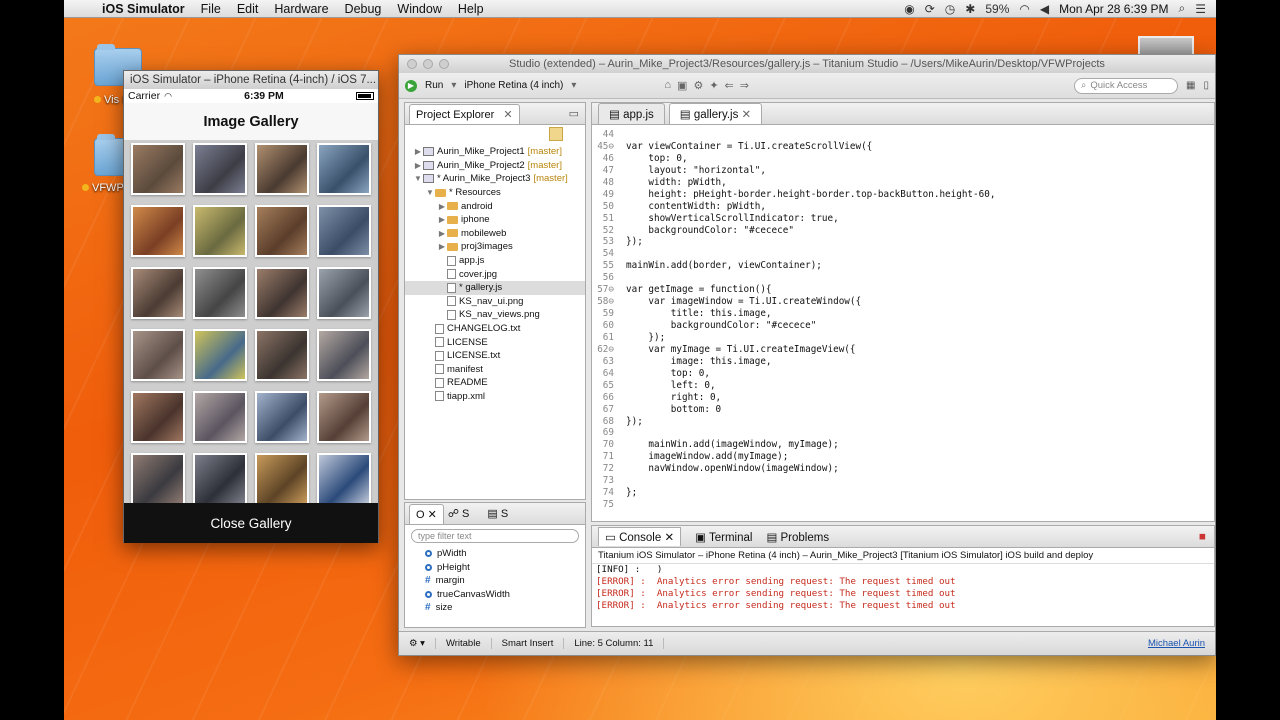 The height and width of the screenshot is (720, 1280). Describe the element at coordinates (459, 513) in the screenshot. I see `tab-s1: ☍ S` at that location.